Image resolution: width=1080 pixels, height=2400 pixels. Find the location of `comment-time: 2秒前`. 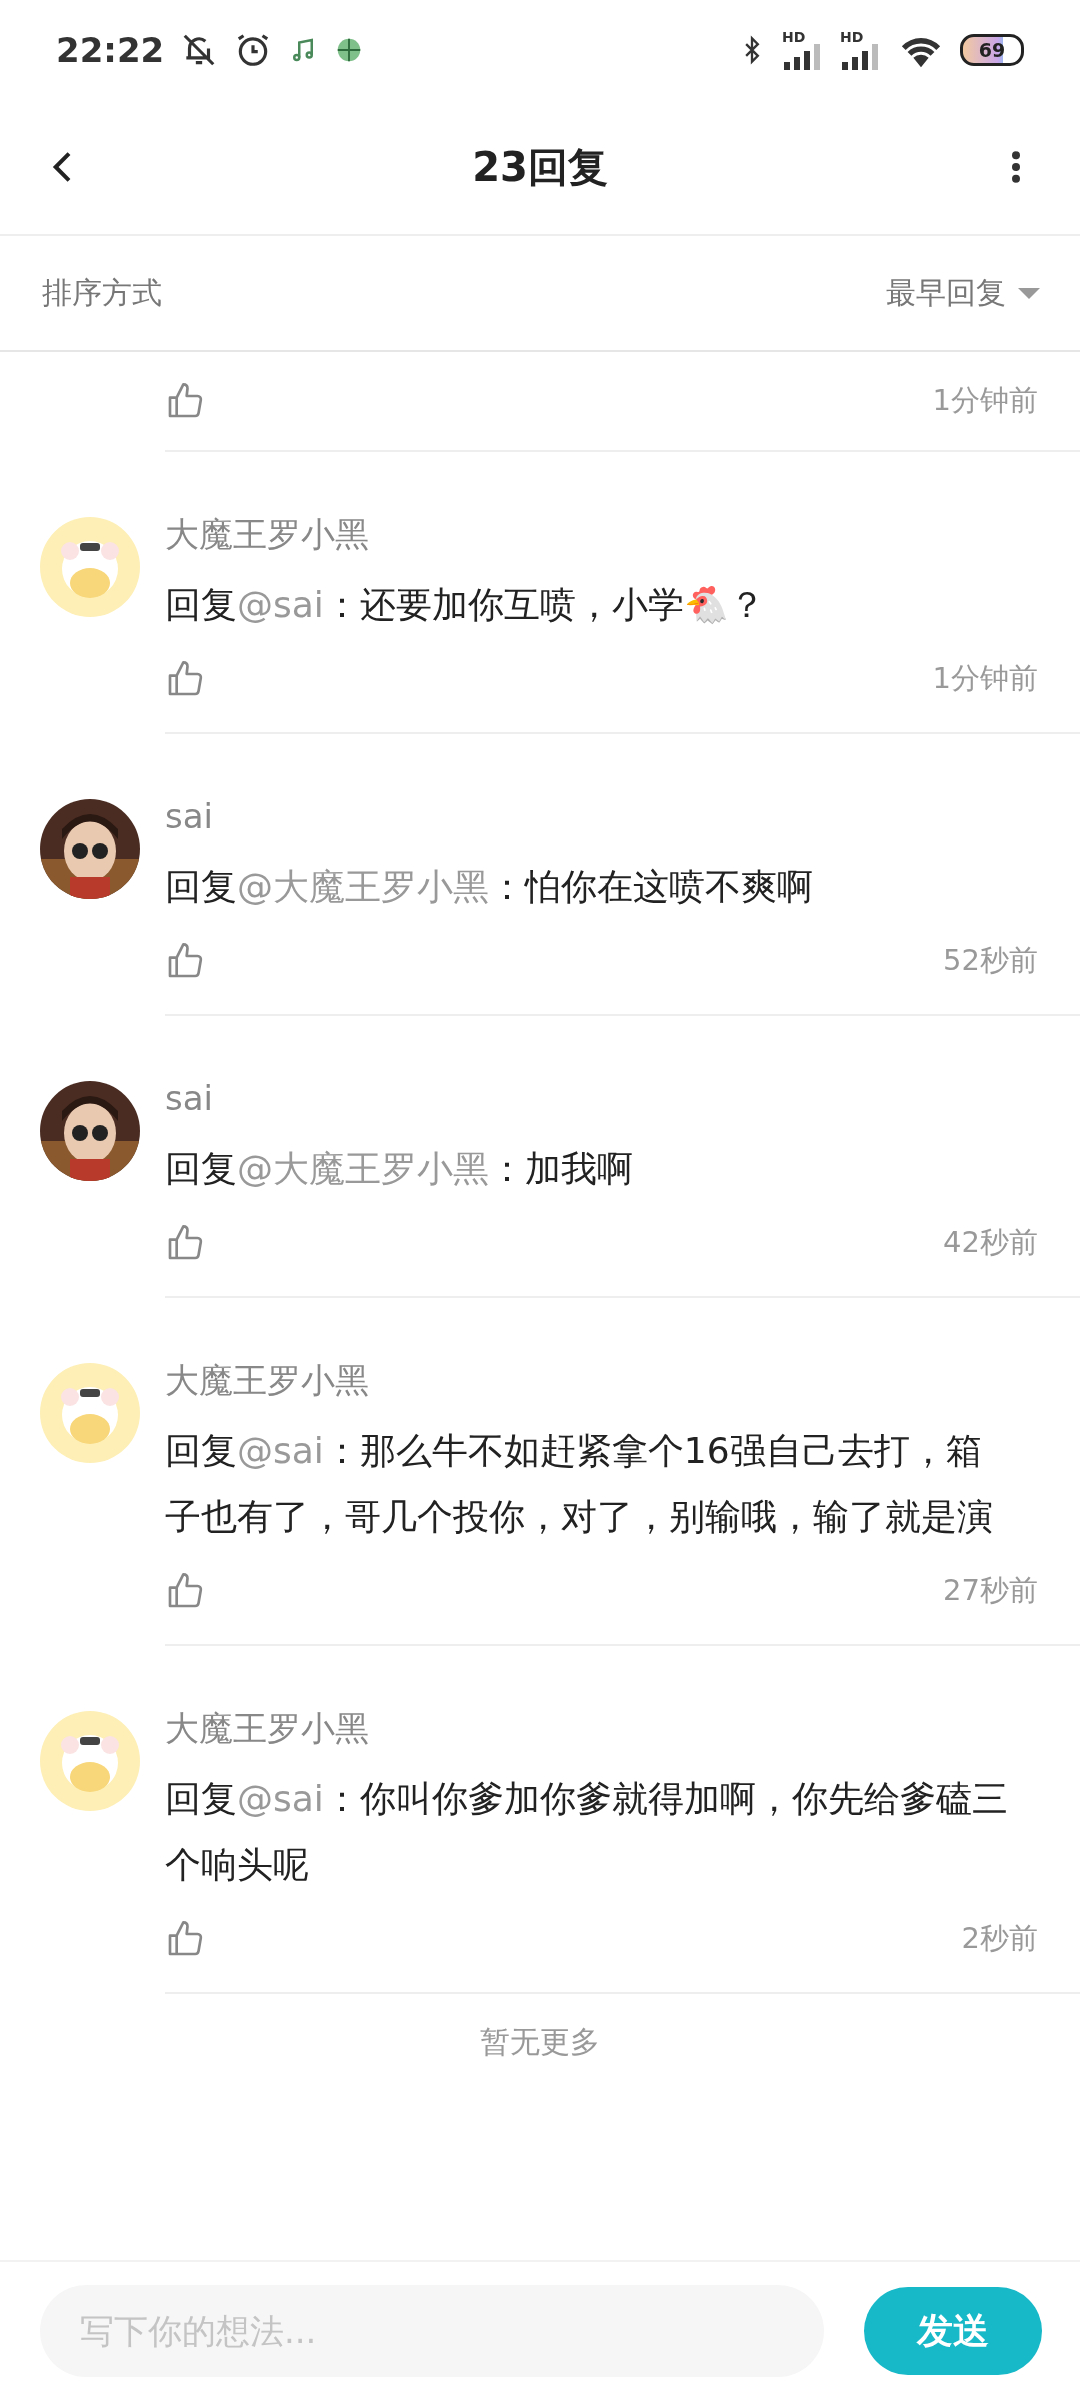

comment-time: 2秒前 is located at coordinates (999, 1938).